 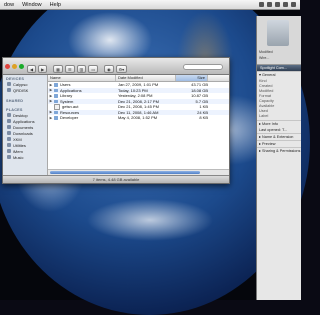 What do you see at coordinates (138, 96) in the screenshot?
I see `table-row: ▶ Library Yesterday, 2:08 PM 10.87 GB` at bounding box center [138, 96].